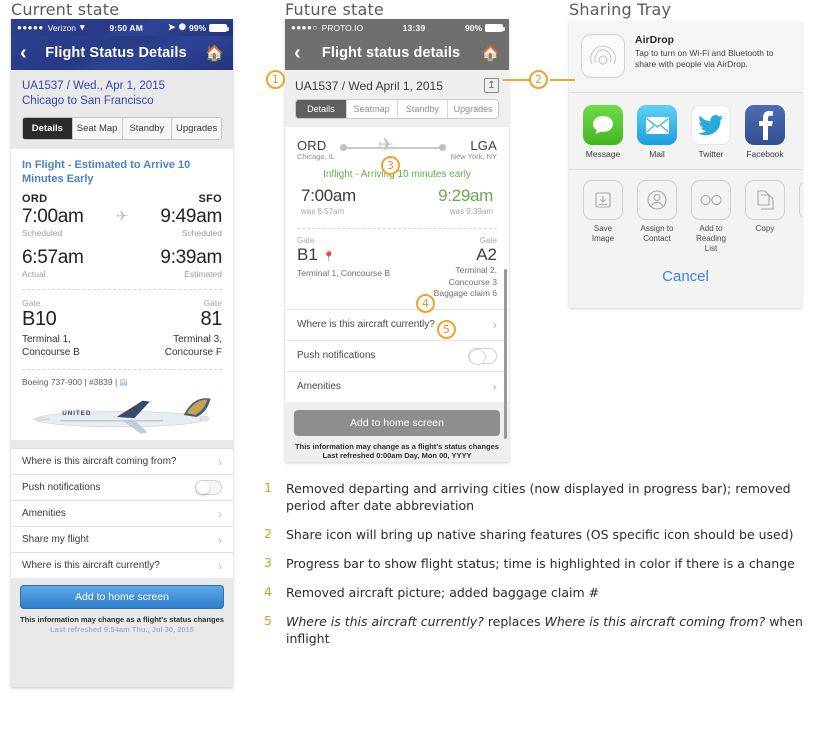 The image size is (820, 740). What do you see at coordinates (329, 257) in the screenshot?
I see `map-pin-icon: 📍` at bounding box center [329, 257].